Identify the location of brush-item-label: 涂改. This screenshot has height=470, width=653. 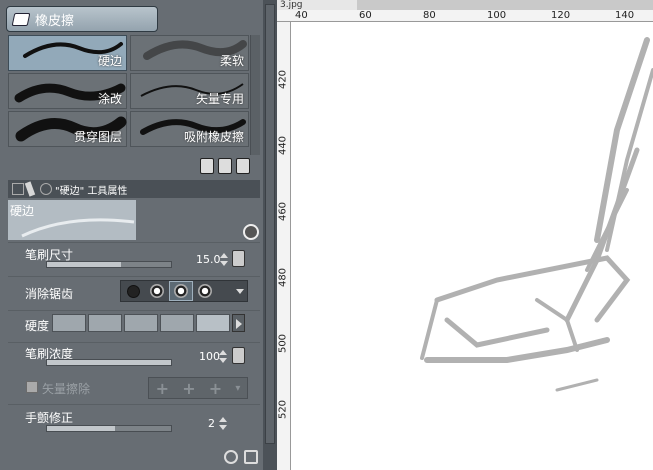
(109, 99).